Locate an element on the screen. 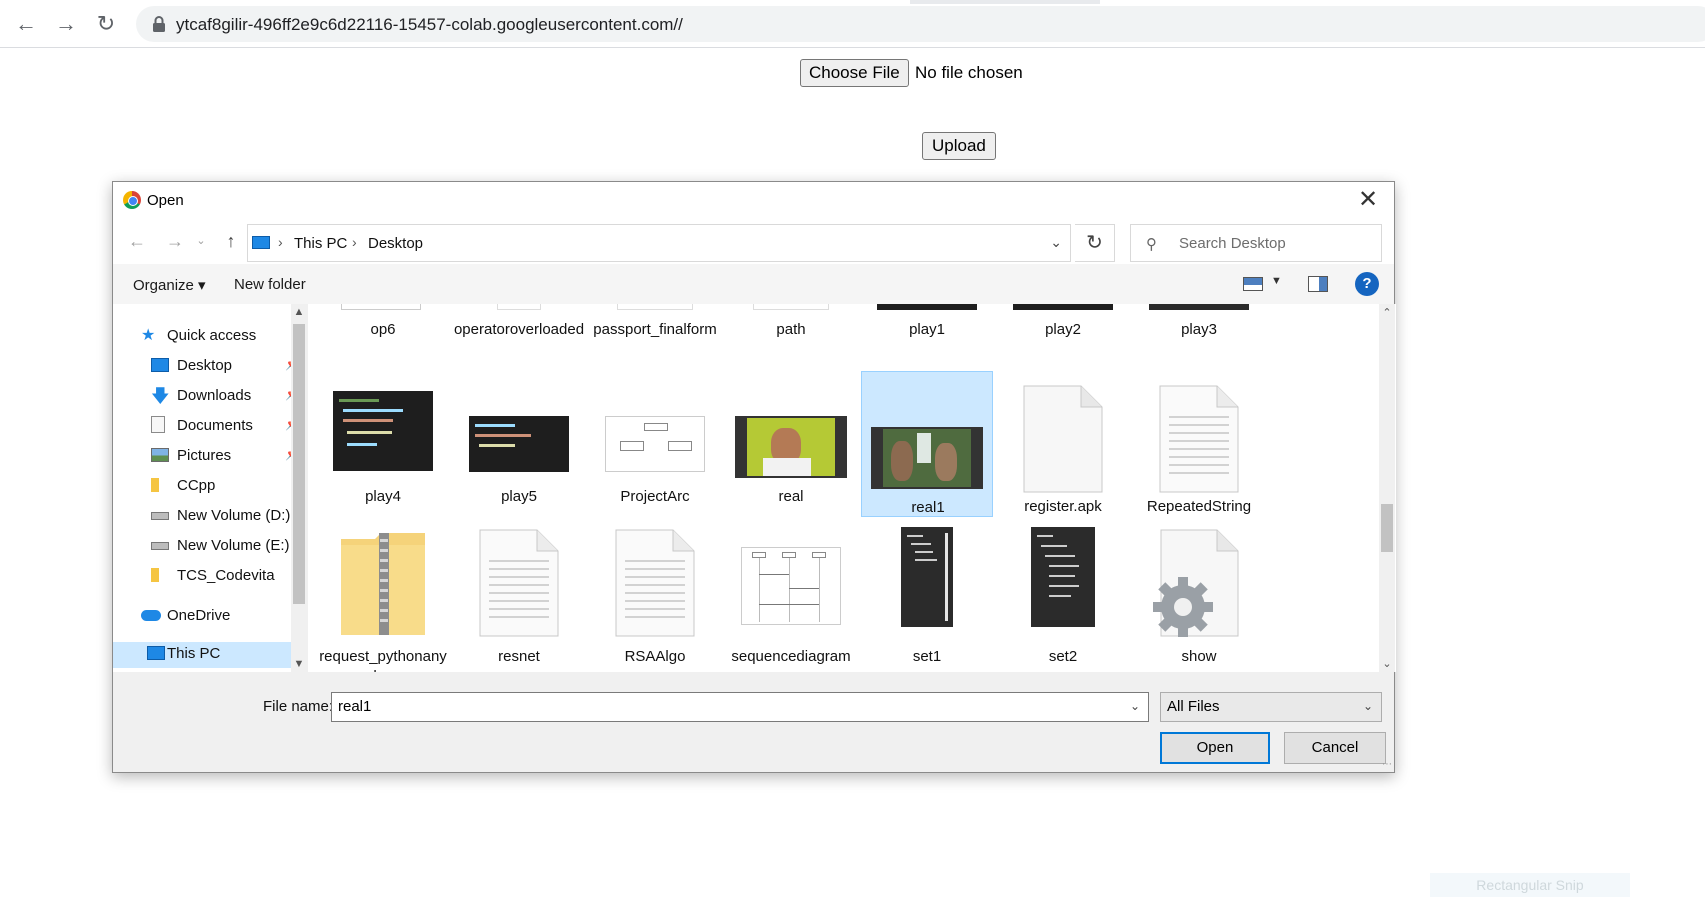  nav-scrollbar: ▲ ▼ is located at coordinates (299, 488).